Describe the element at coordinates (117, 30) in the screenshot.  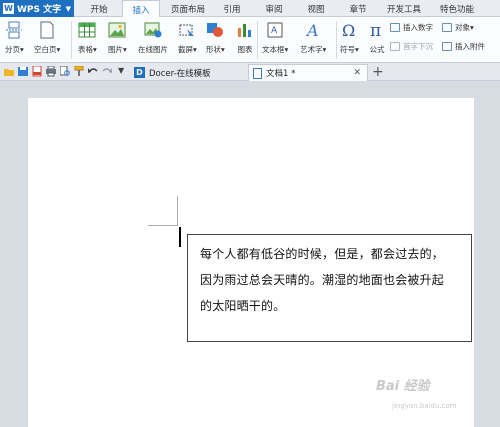
I see `picture-icon` at that location.